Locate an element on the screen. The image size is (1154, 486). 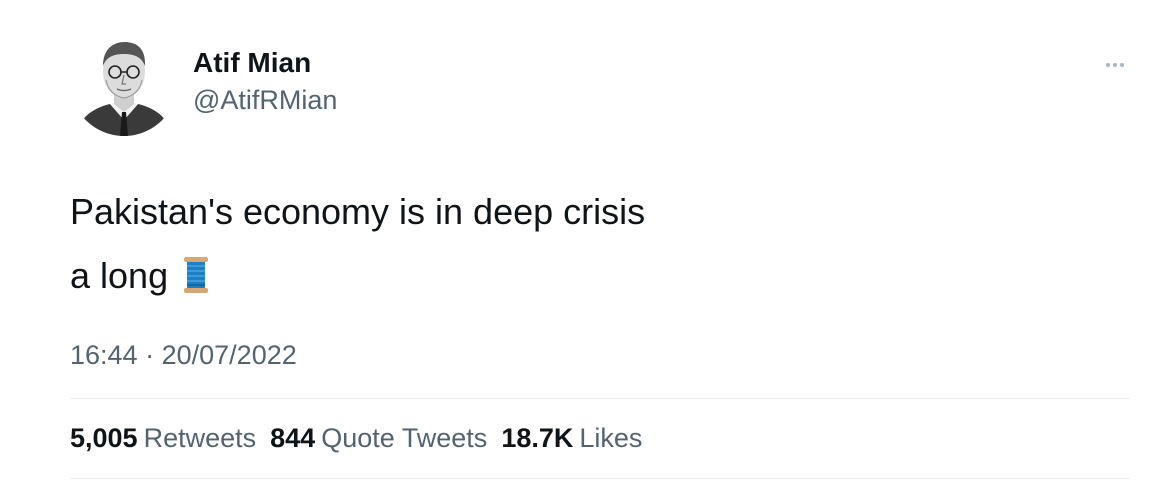
likes-stat: 18.7K Likes is located at coordinates (571, 438).